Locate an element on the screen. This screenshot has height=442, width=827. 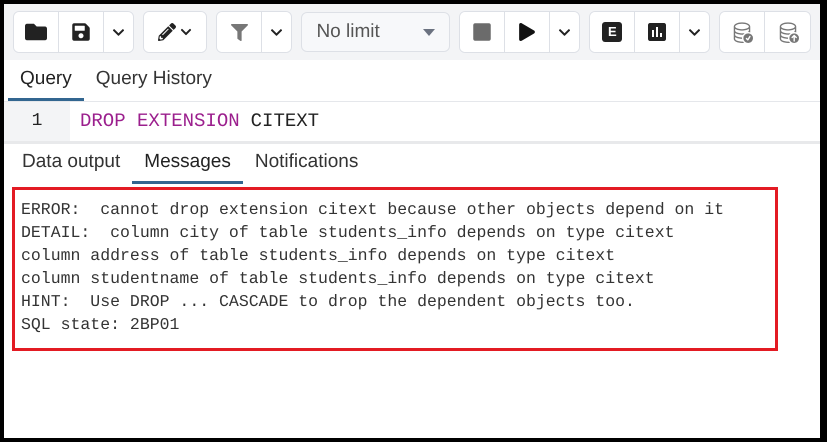
commit-button is located at coordinates (743, 32).